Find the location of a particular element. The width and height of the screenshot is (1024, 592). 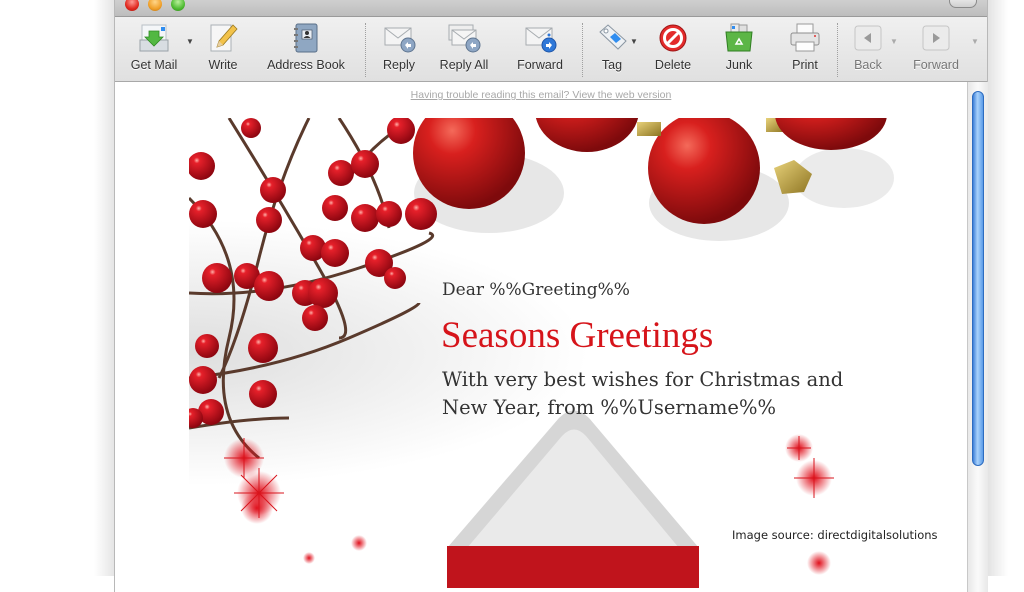

window-shadow-left is located at coordinates (104, 288).